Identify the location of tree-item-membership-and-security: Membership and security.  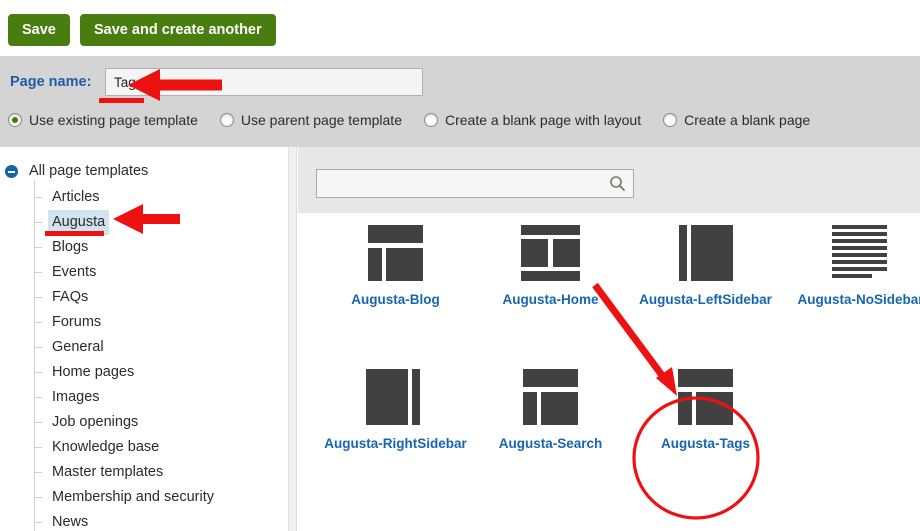
(144, 497).